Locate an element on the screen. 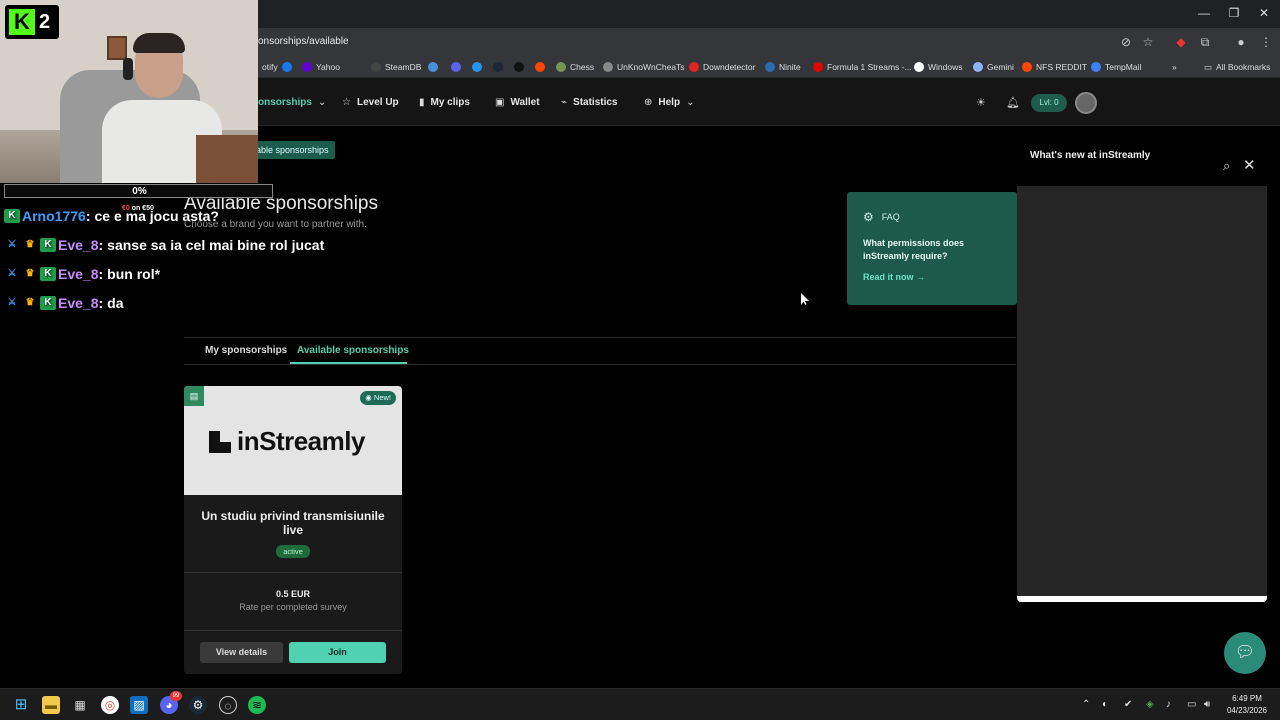  bookmark-gemini: Gemini is located at coordinates (993, 67).